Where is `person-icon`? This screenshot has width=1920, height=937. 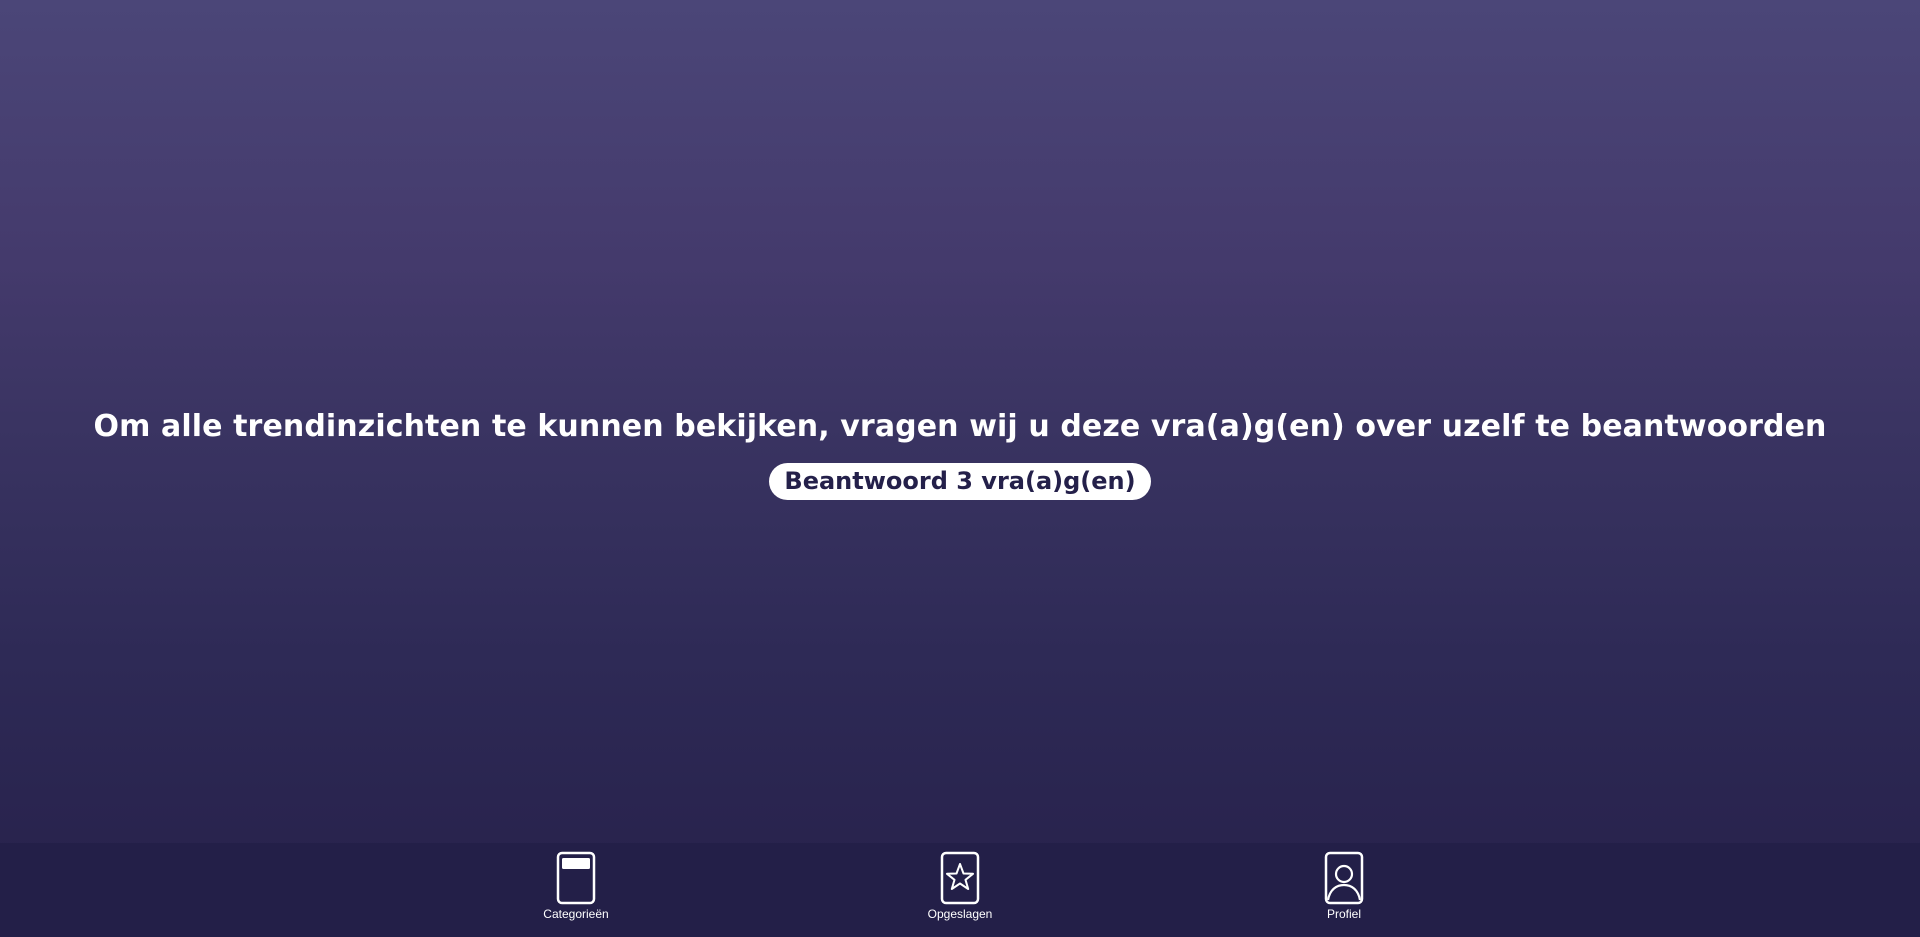 person-icon is located at coordinates (1344, 878).